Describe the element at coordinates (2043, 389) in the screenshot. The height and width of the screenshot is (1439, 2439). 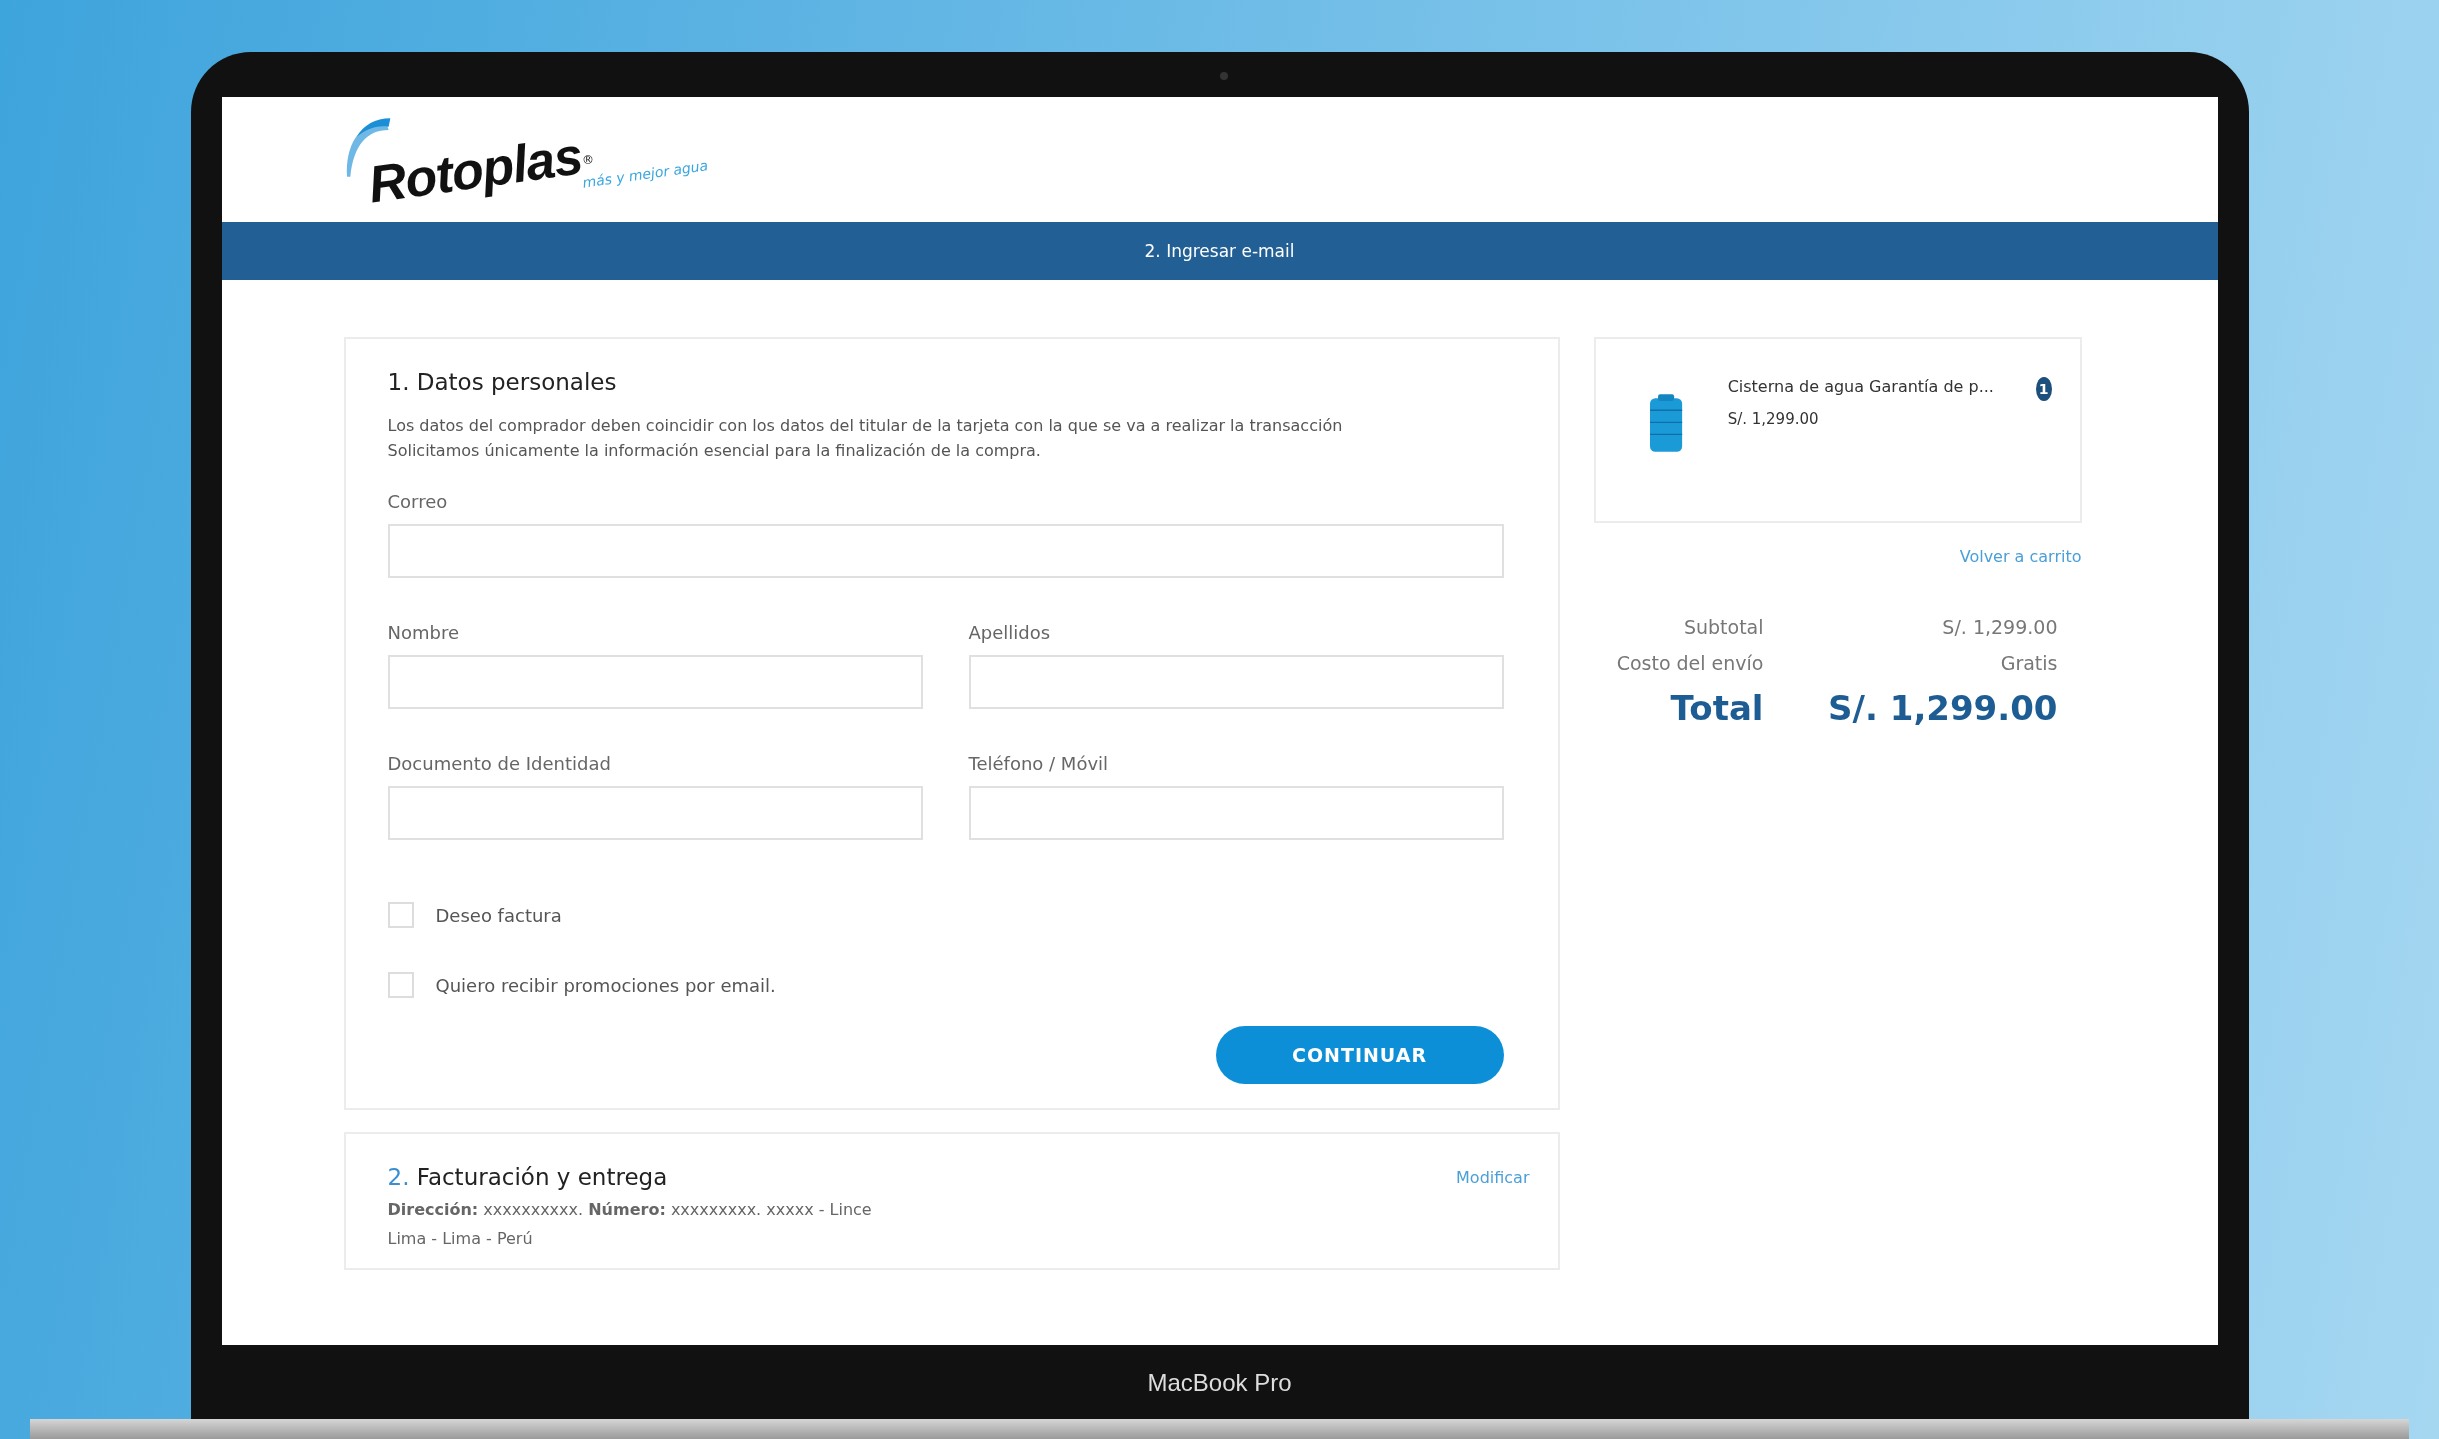
I see `quantity-badge: 1` at that location.